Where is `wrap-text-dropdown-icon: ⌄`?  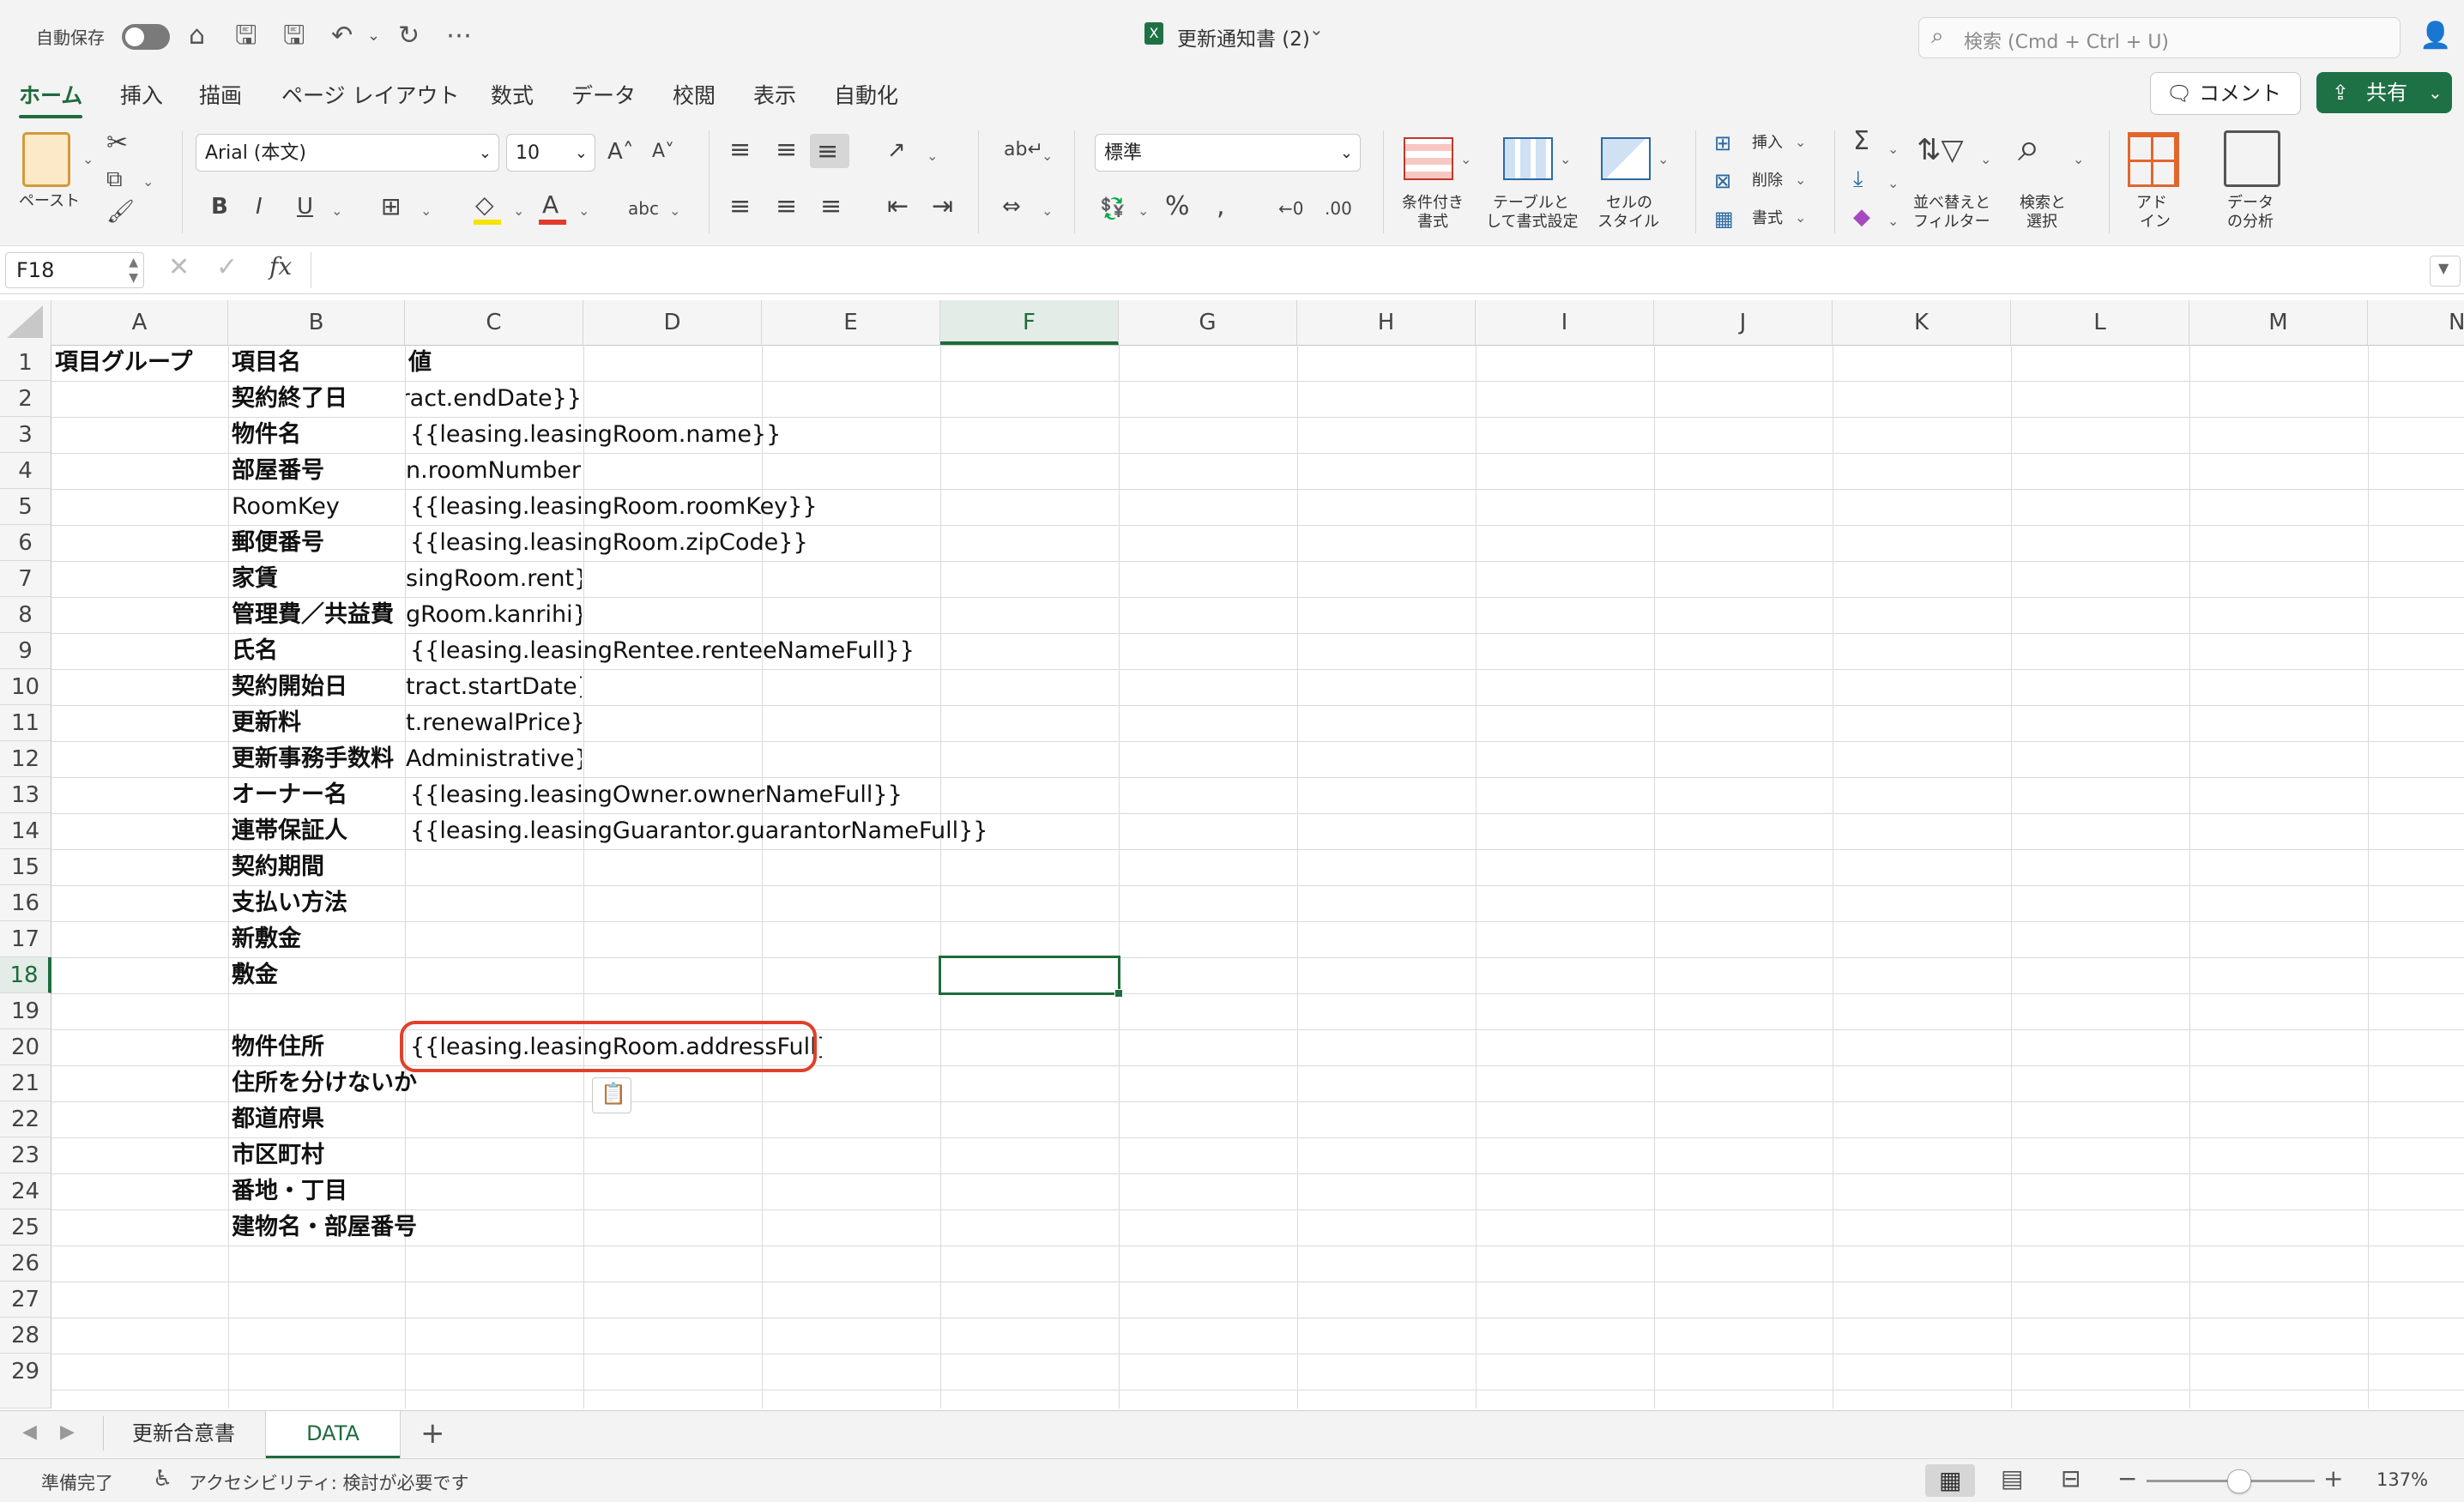 wrap-text-dropdown-icon: ⌄ is located at coordinates (1047, 156).